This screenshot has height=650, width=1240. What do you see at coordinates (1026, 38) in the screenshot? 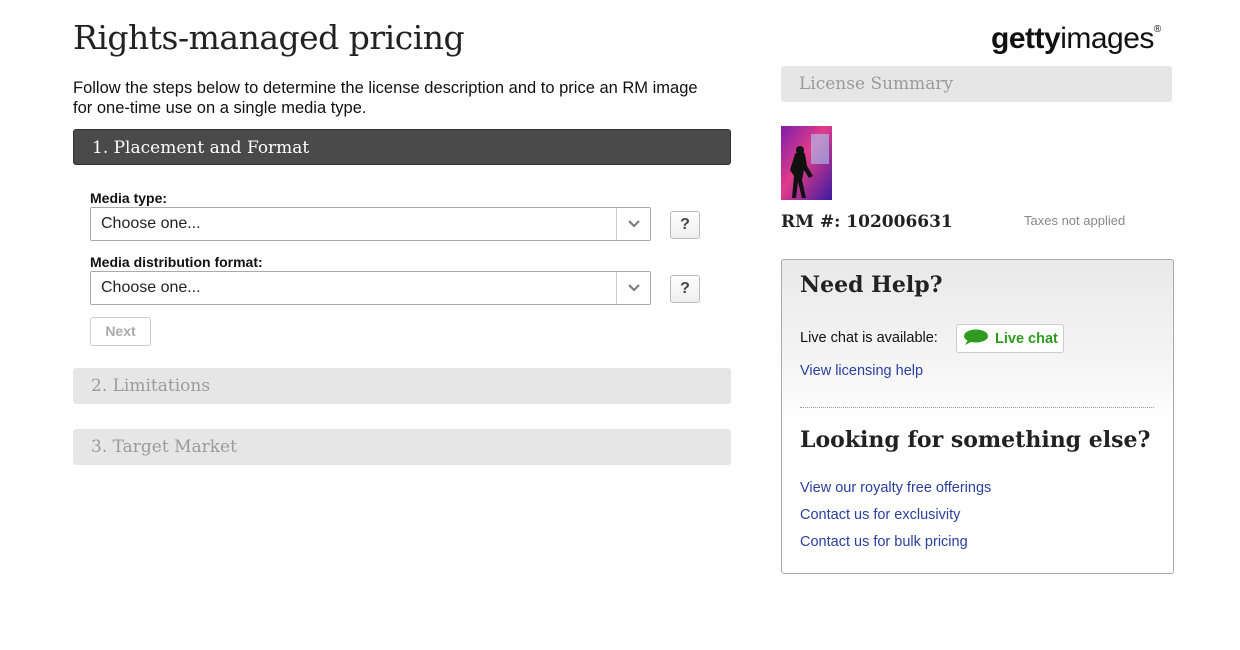
I see `logo-bold-text: getty` at bounding box center [1026, 38].